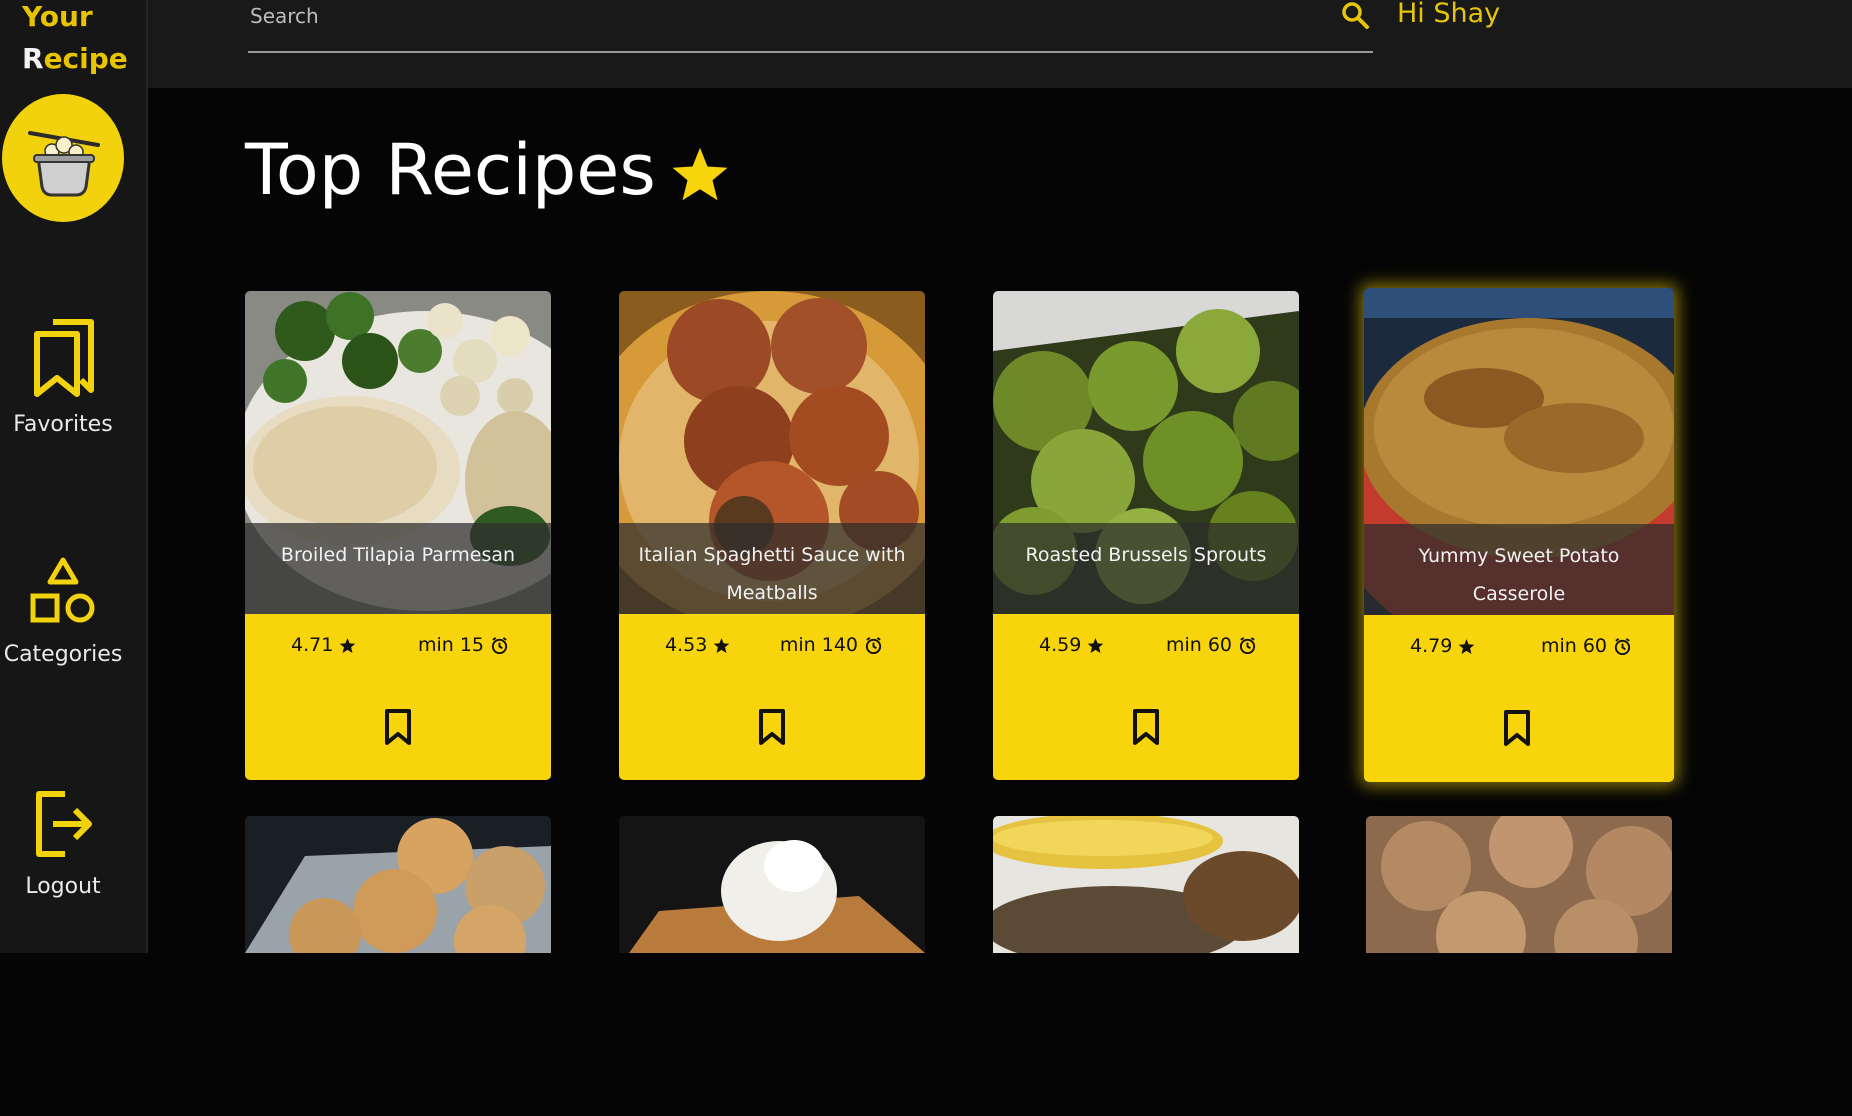 This screenshot has width=1852, height=1116. I want to click on recipe-time: min 15, so click(463, 645).